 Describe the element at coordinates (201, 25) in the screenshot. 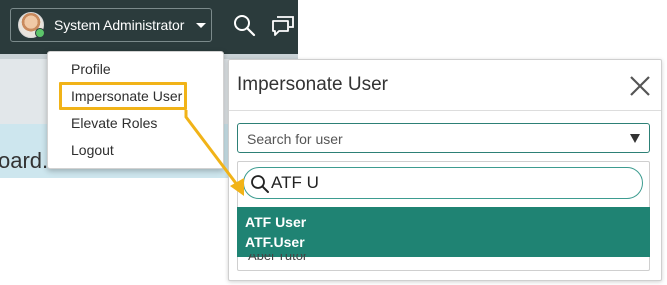

I see `chevron-down-icon` at that location.